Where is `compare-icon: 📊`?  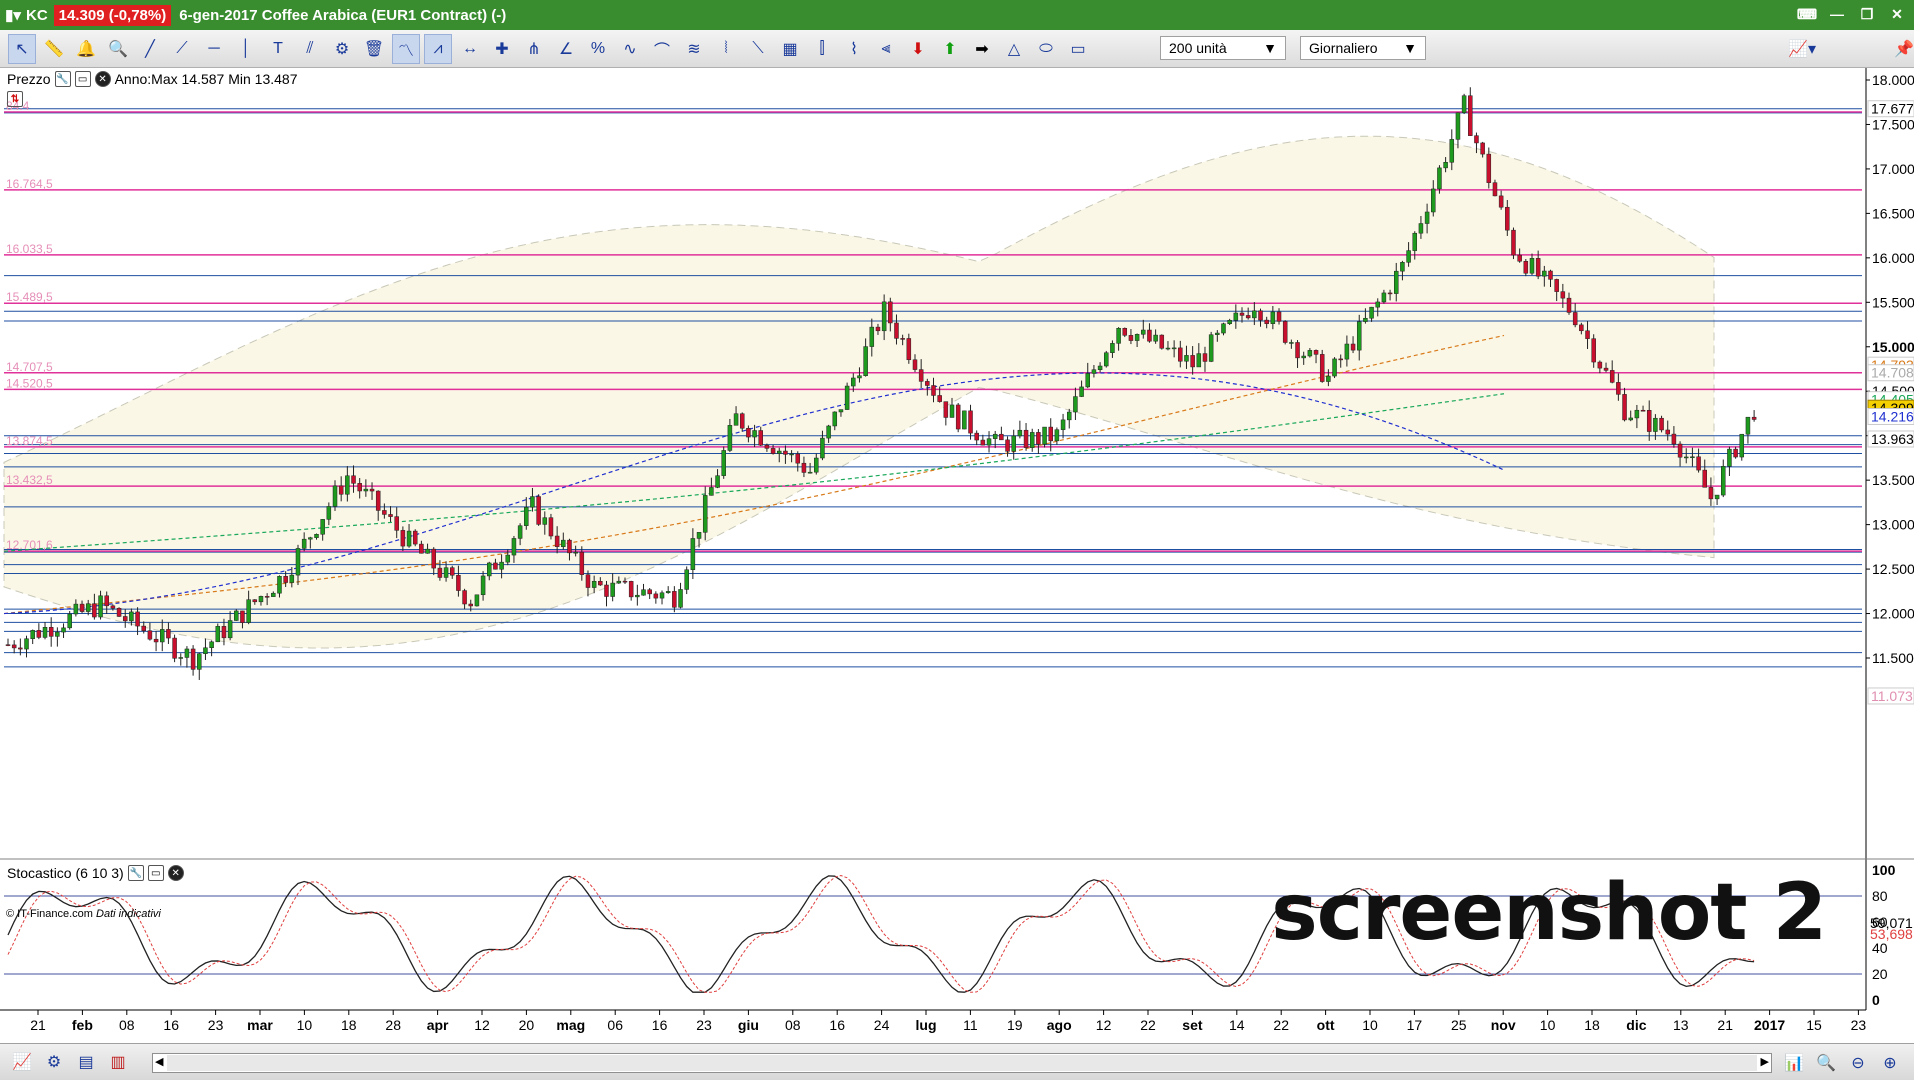
compare-icon: 📊 is located at coordinates (1794, 1063).